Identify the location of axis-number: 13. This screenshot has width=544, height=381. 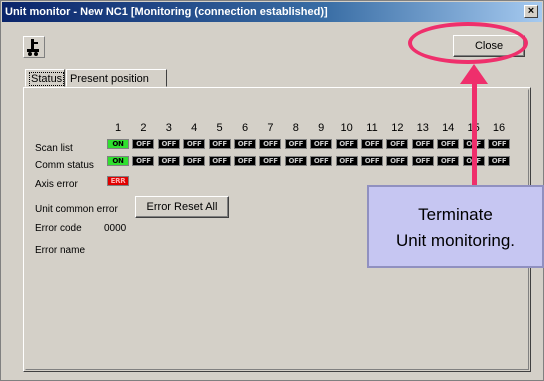
(422, 128).